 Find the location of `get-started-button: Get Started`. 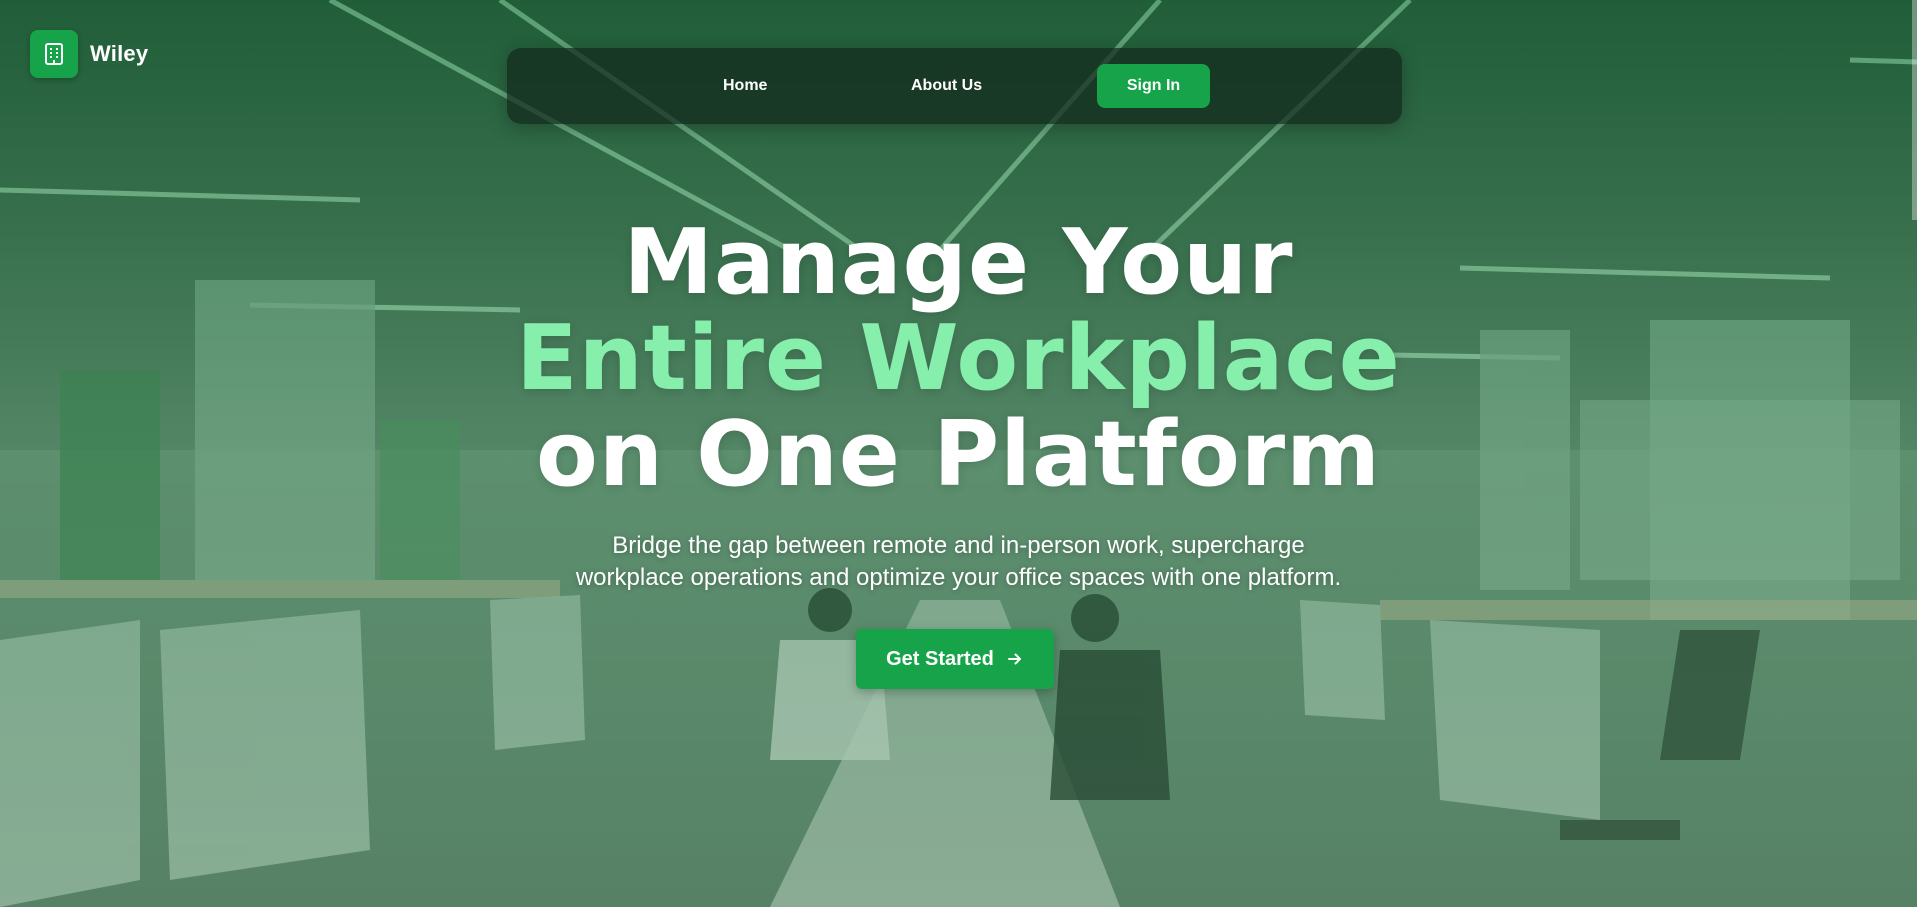

get-started-button: Get Started is located at coordinates (955, 659).